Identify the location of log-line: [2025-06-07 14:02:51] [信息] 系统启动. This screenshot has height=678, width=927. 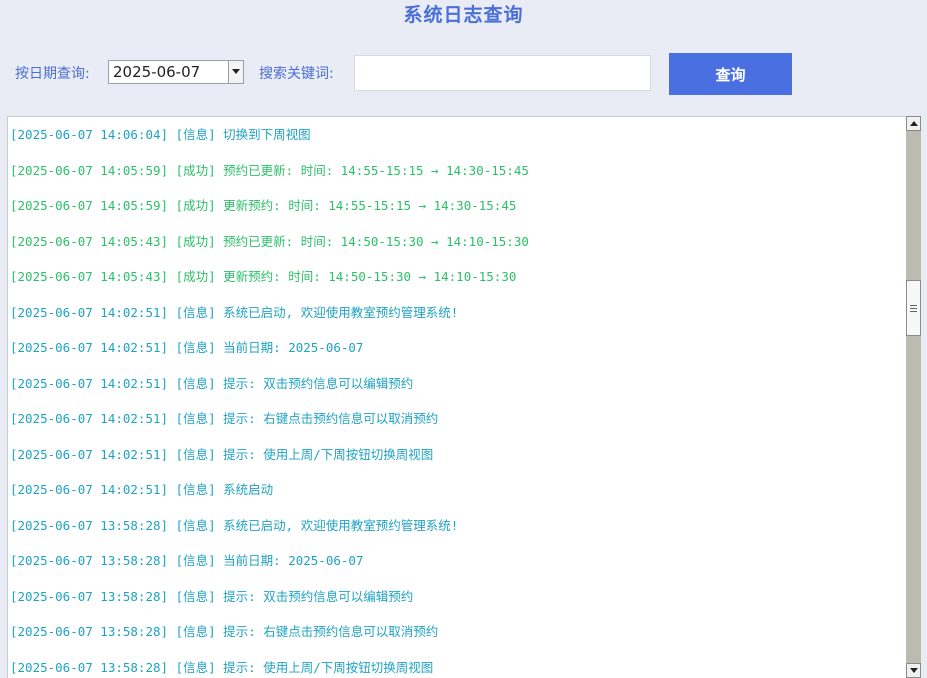
(142, 489).